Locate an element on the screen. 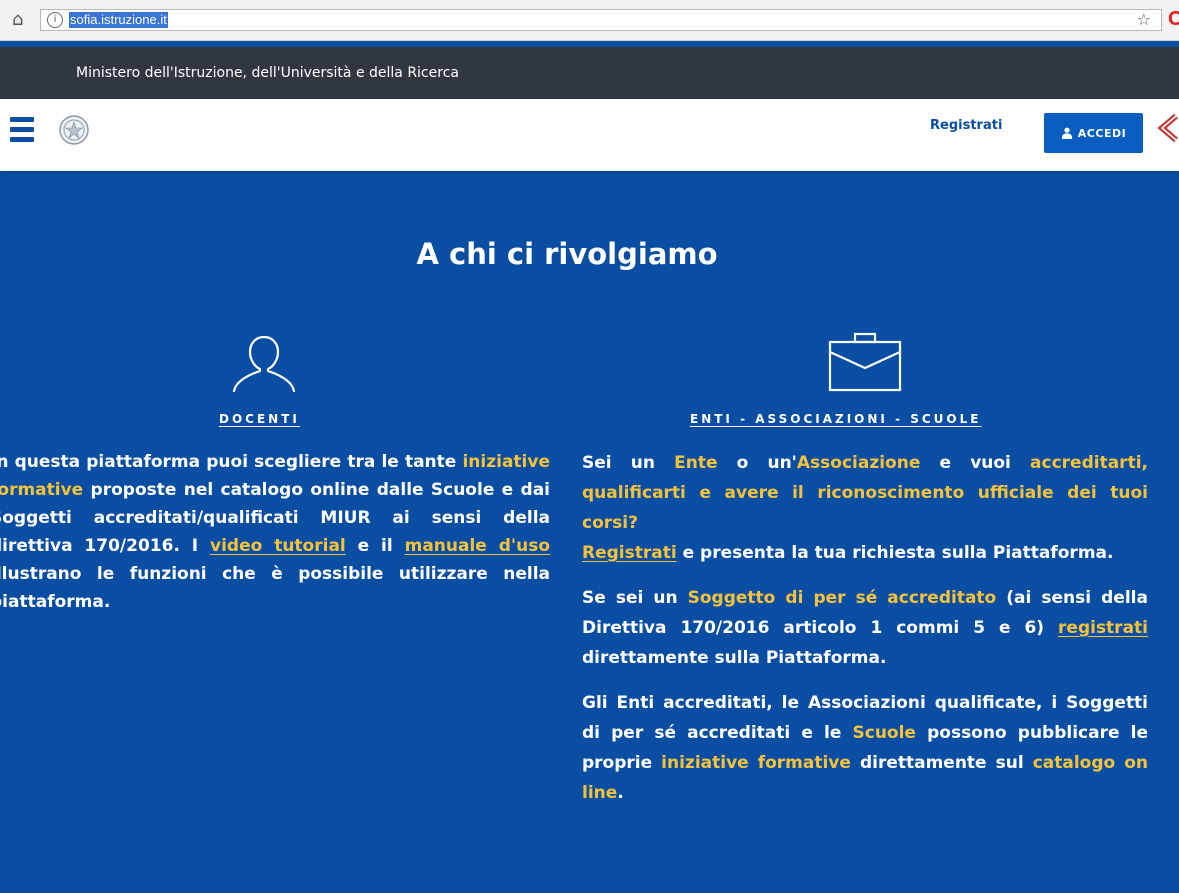 The height and width of the screenshot is (893, 1179). register-link: Registrati is located at coordinates (966, 126).